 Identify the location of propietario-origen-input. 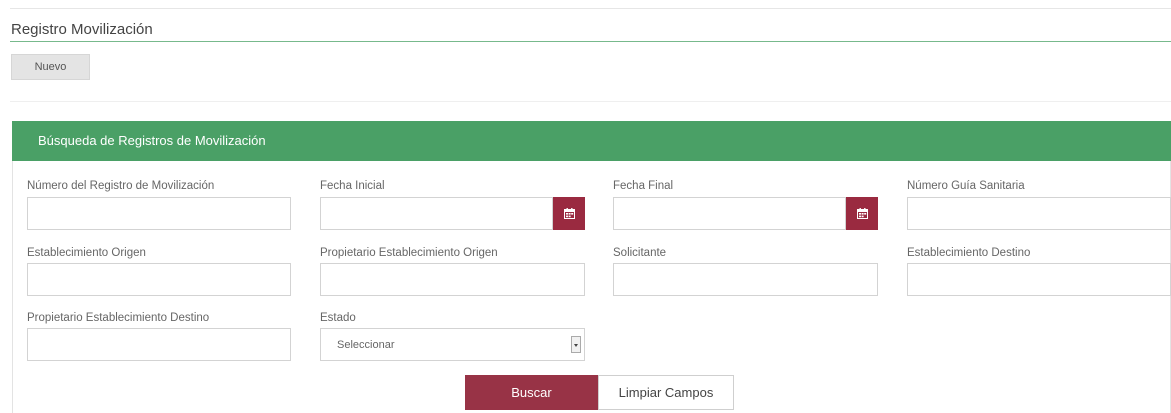
(452, 279).